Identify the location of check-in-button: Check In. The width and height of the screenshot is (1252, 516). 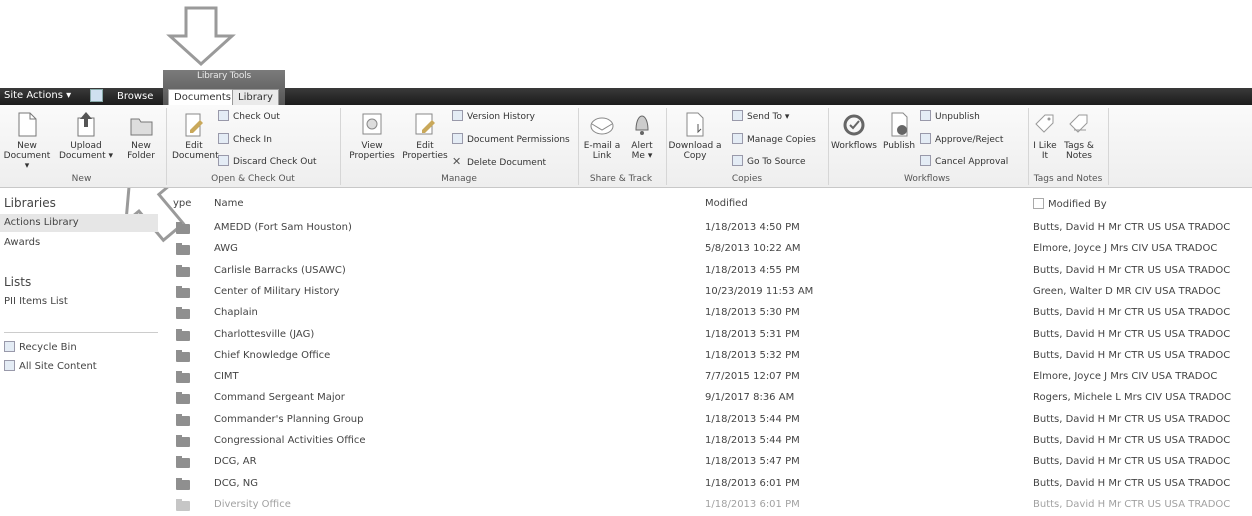
(245, 139).